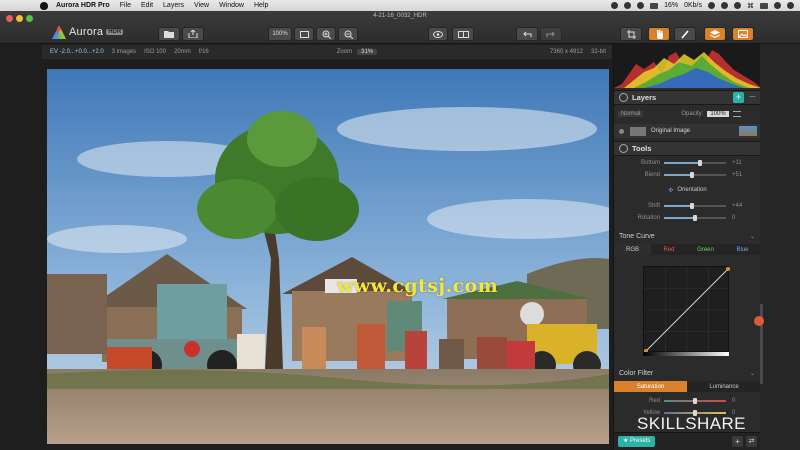 The image size is (800, 450). What do you see at coordinates (438, 34) in the screenshot?
I see `preview-button` at bounding box center [438, 34].